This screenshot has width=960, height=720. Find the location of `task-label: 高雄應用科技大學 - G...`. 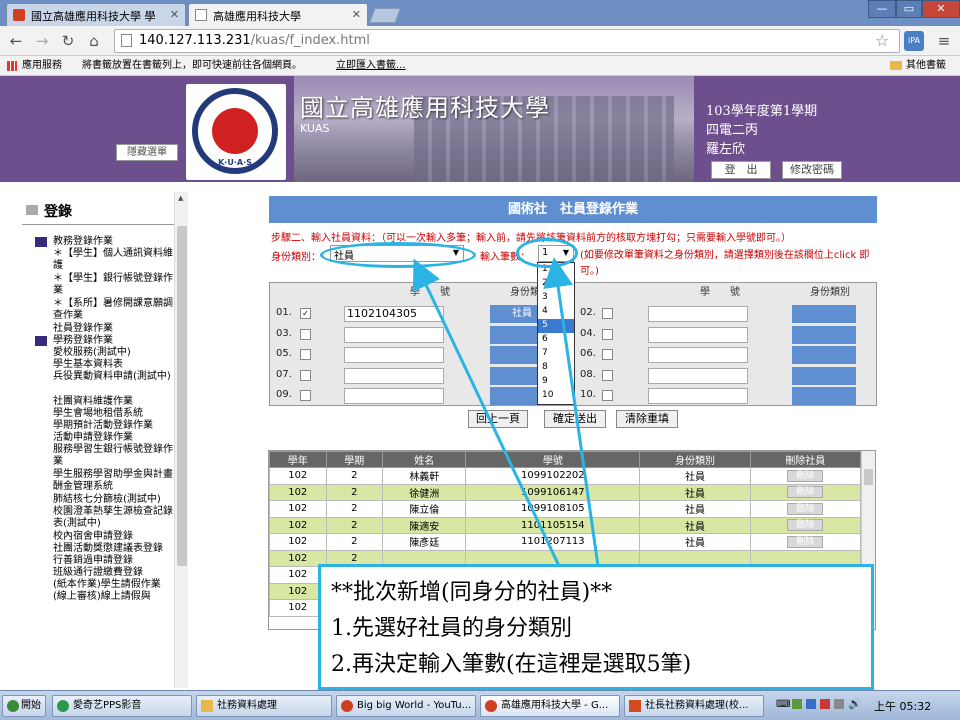

task-label: 高雄應用科技大學 - G... is located at coordinates (555, 705).